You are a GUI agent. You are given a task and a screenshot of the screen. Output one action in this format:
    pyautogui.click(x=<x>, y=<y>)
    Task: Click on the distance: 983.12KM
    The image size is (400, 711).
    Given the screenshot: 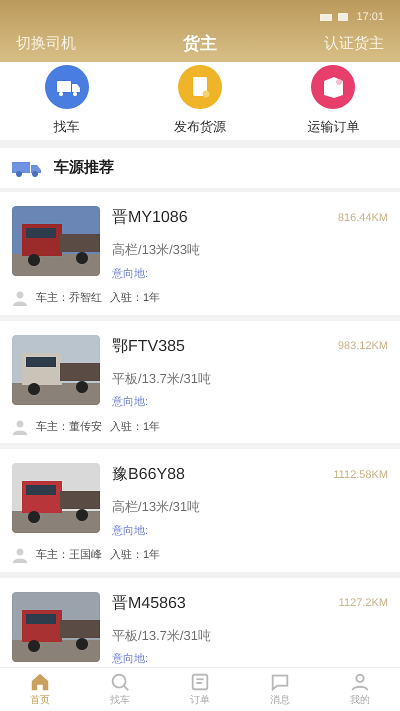 What is the action you would take?
    pyautogui.click(x=363, y=346)
    